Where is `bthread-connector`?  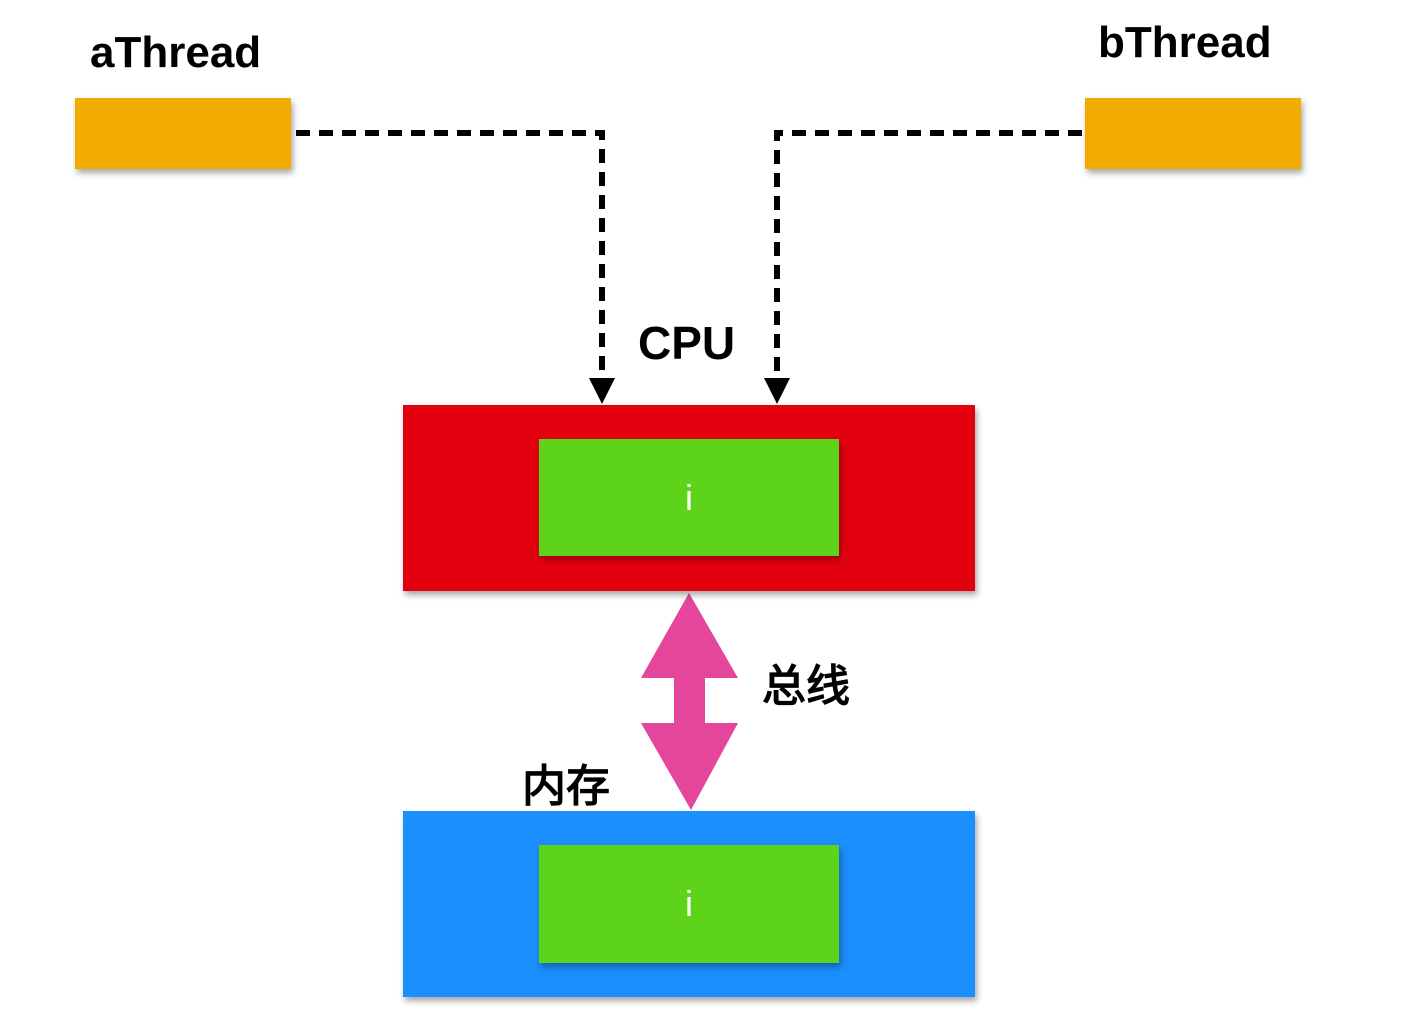 bthread-connector is located at coordinates (928, 254).